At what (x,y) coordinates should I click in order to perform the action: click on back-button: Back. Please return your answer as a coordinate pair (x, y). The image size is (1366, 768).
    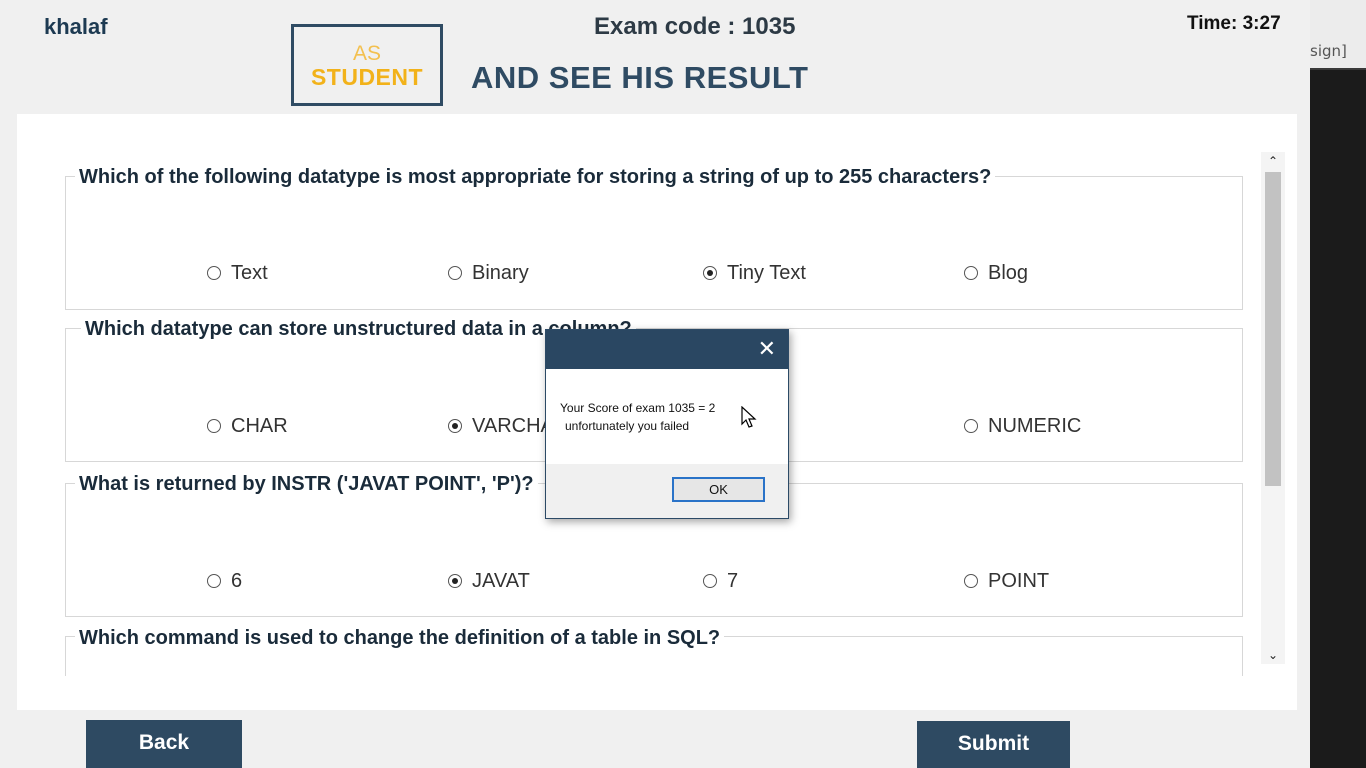
    Looking at the image, I should click on (164, 744).